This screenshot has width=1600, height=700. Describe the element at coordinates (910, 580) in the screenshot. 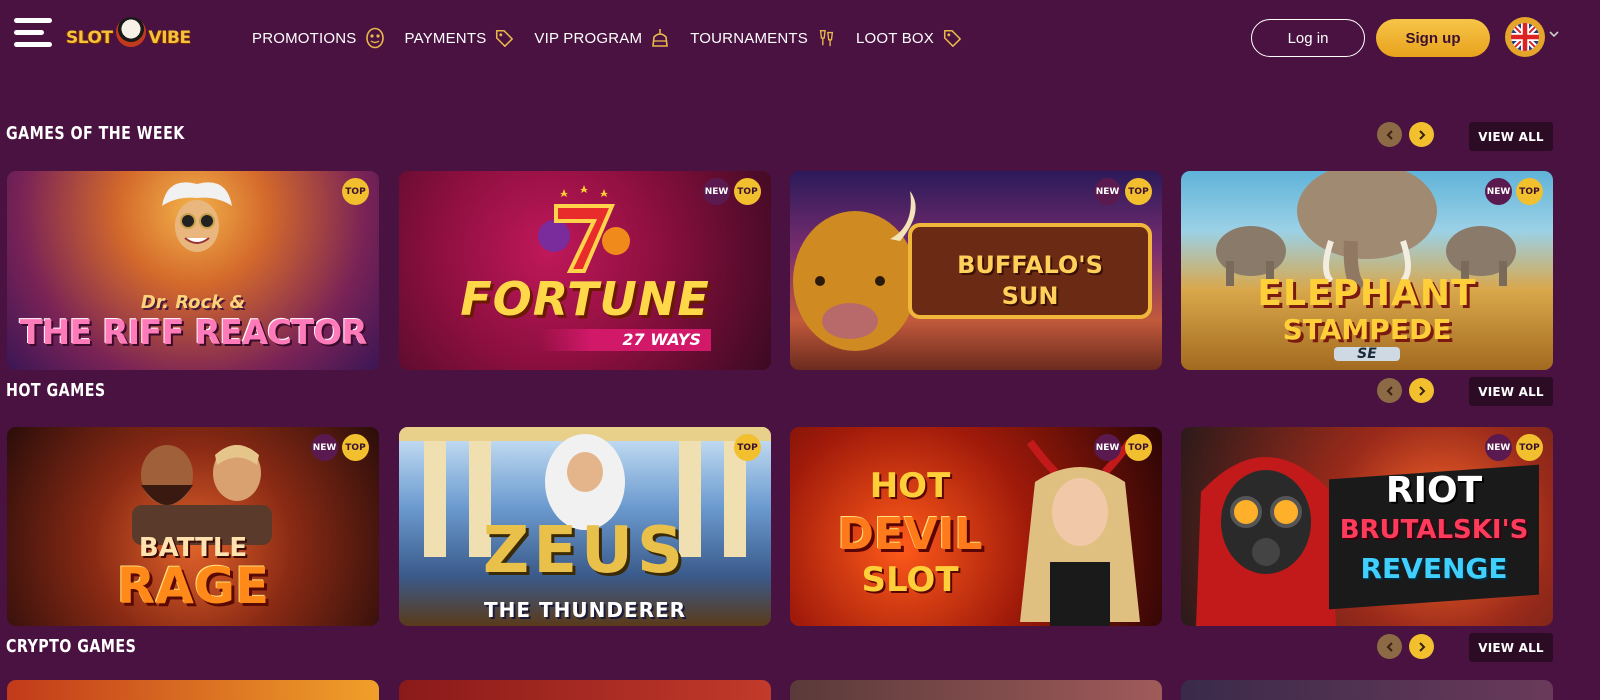

I see `game-title-line3: SLOT` at that location.